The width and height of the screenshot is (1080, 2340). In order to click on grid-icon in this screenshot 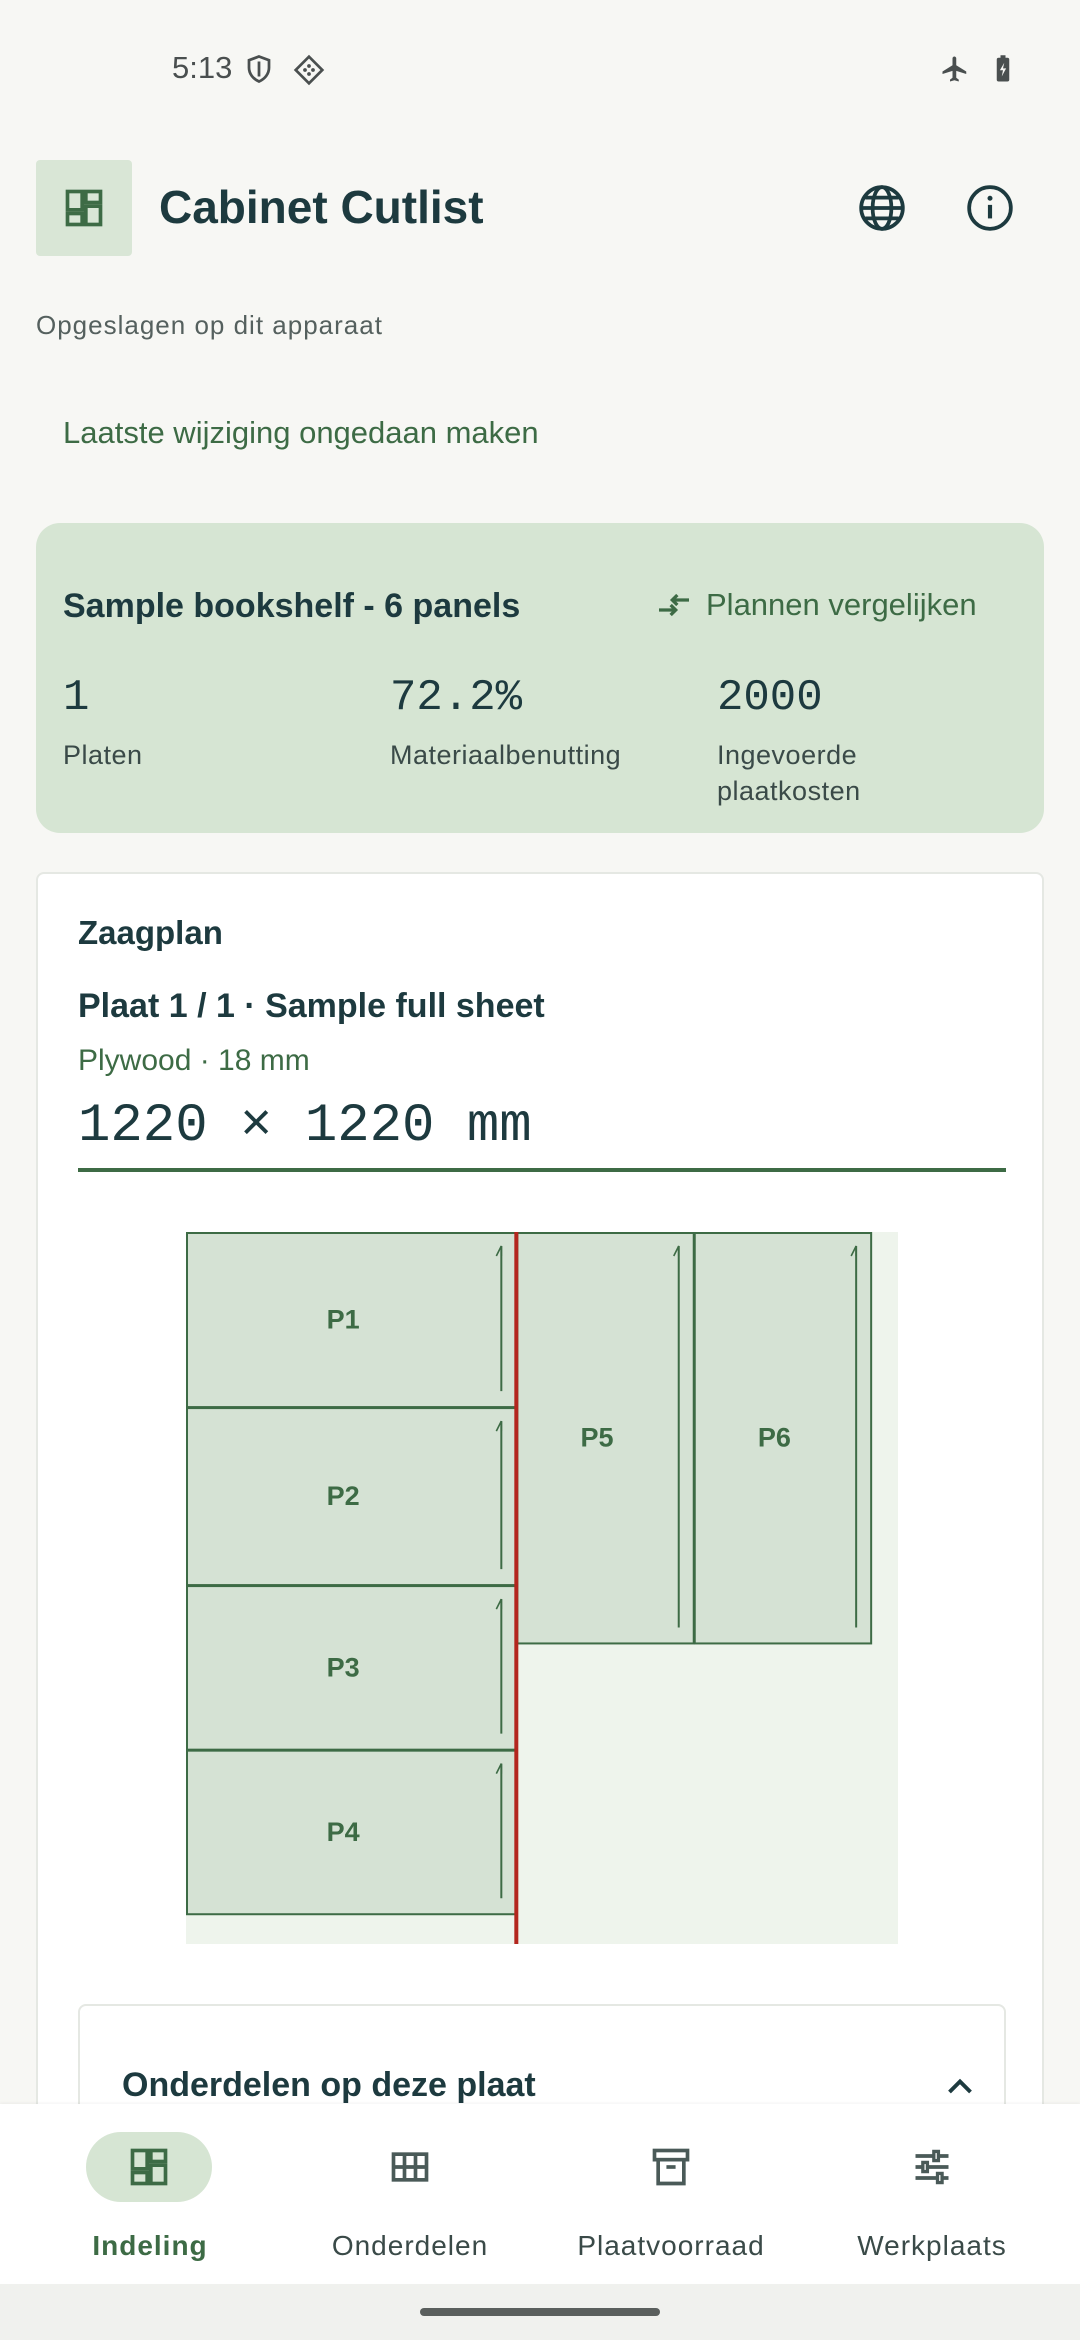, I will do `click(410, 2167)`.